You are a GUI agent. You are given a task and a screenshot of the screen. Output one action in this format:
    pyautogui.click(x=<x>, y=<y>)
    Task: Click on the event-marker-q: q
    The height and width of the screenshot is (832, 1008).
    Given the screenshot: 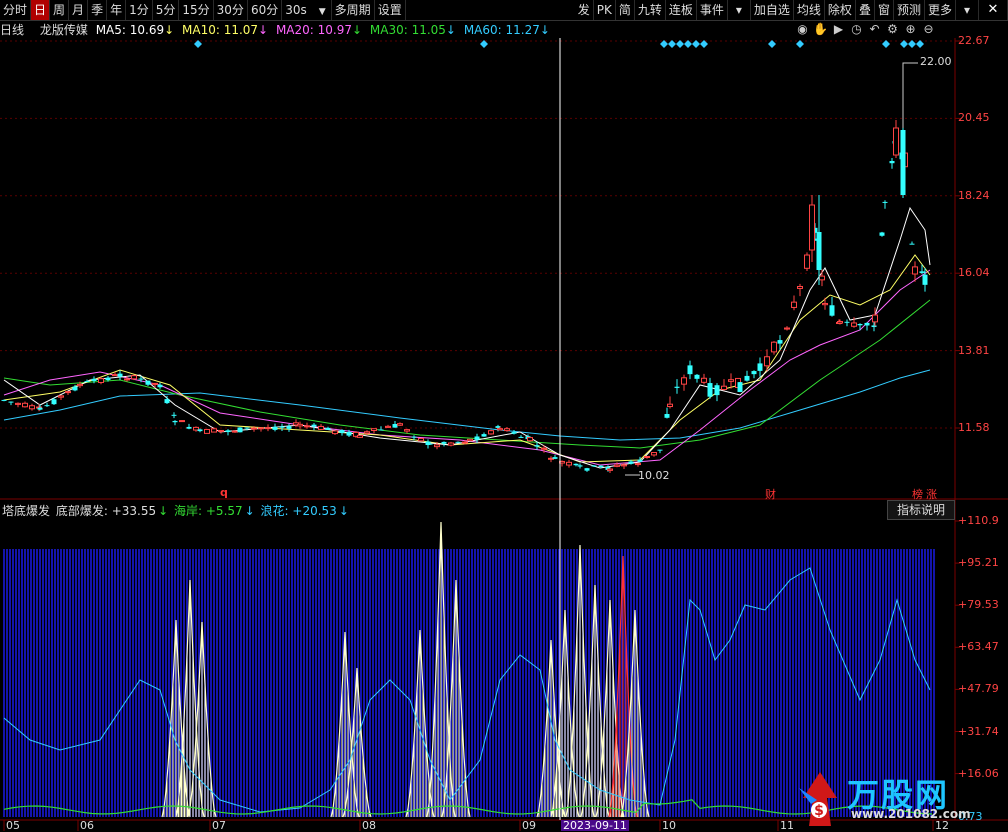 What is the action you would take?
    pyautogui.click(x=224, y=492)
    